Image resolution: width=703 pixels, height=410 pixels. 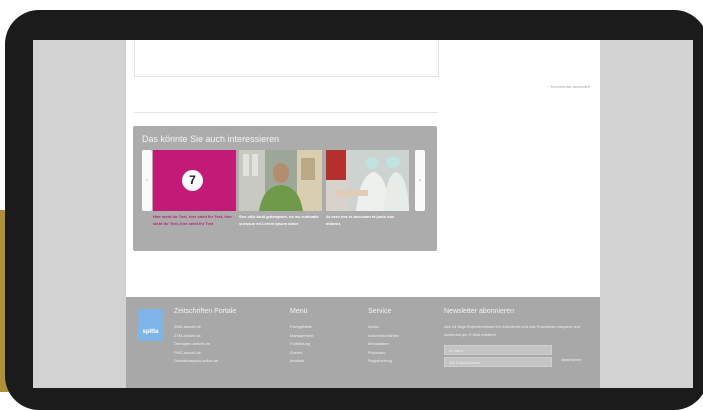 What do you see at coordinates (498, 362) in the screenshot?
I see `newsletter-email-input: Ihre E-Mail-Adresse` at bounding box center [498, 362].